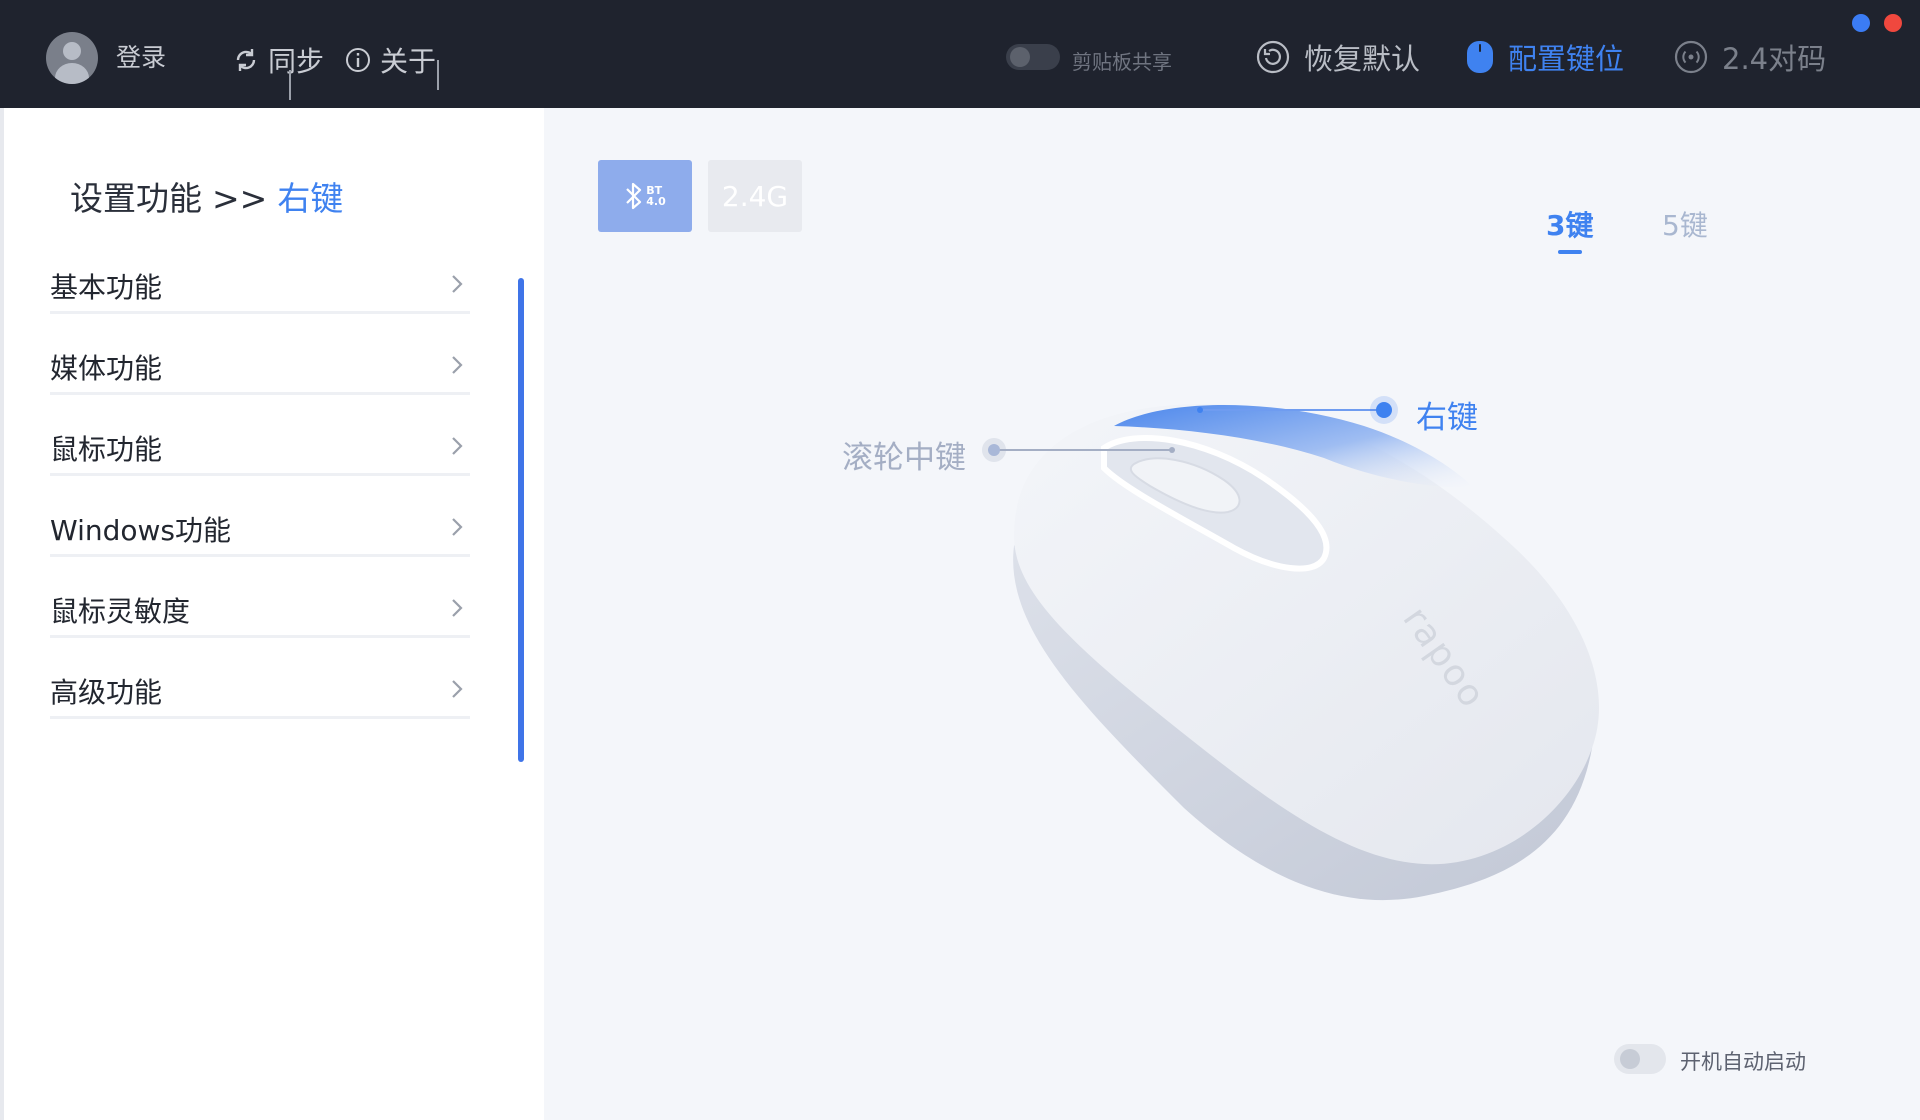 This screenshot has height=1120, width=1920. What do you see at coordinates (1480, 57) in the screenshot?
I see `mouse-icon` at bounding box center [1480, 57].